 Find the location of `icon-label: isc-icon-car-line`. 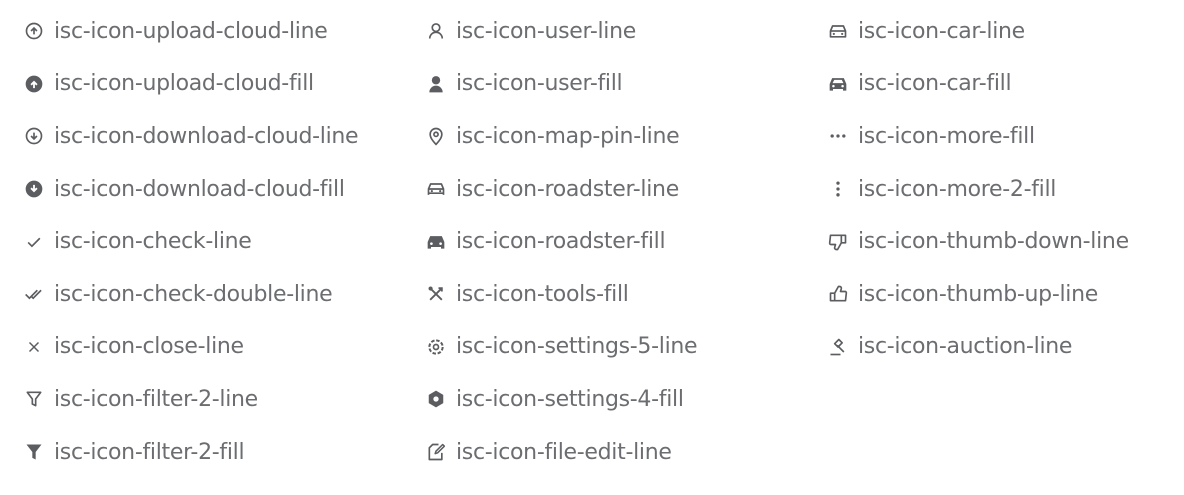

icon-label: isc-icon-car-line is located at coordinates (941, 31).